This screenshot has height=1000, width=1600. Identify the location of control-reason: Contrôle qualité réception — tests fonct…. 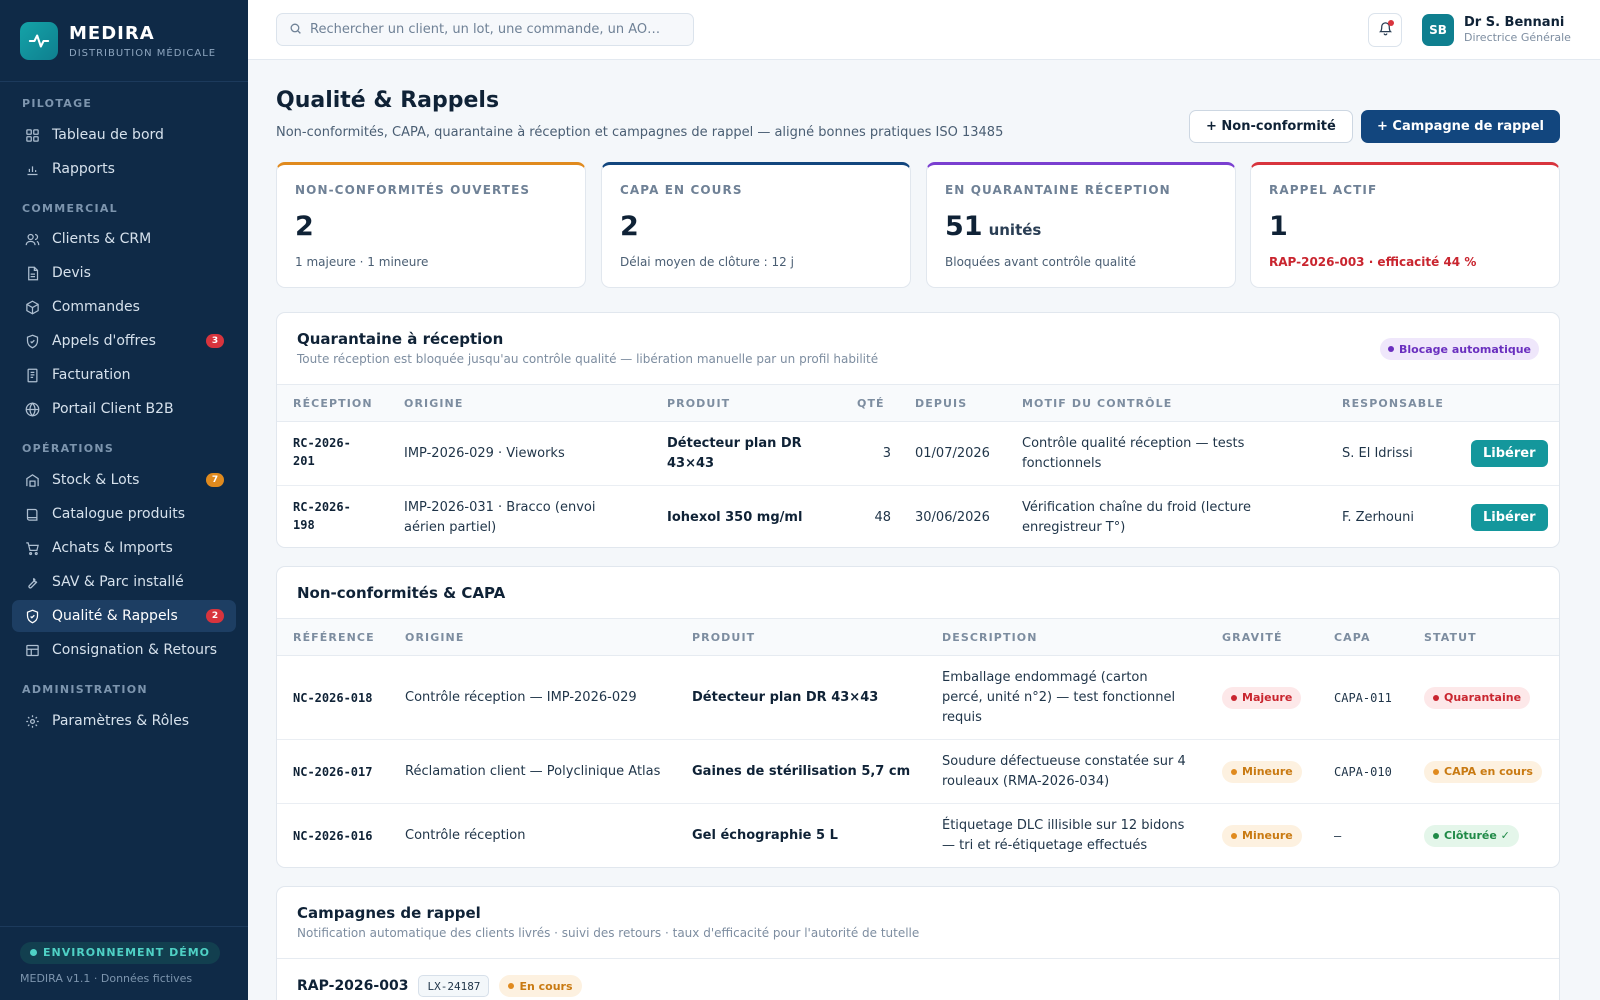
(1133, 453).